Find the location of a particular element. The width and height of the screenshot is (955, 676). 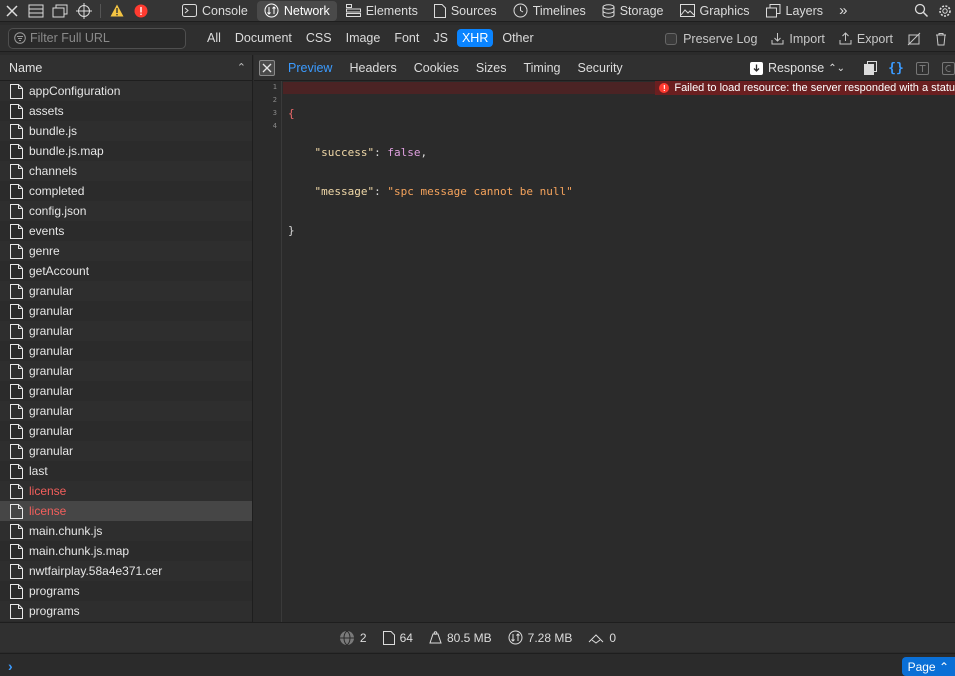

resource-row: assets is located at coordinates (126, 111).